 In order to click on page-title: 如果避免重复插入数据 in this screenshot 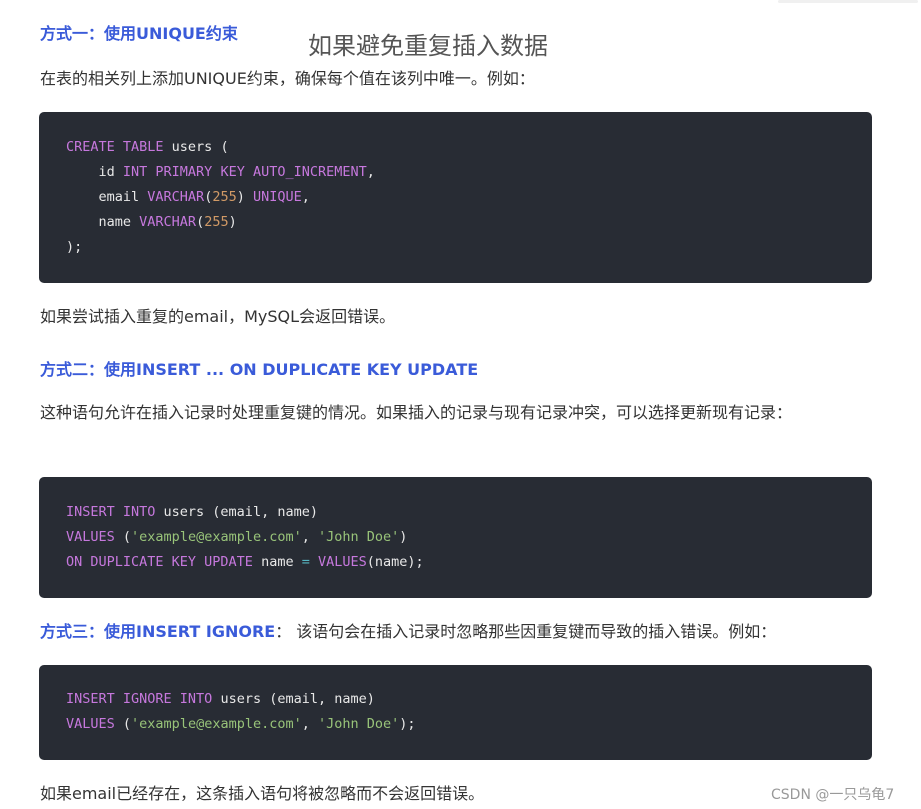, I will do `click(428, 46)`.